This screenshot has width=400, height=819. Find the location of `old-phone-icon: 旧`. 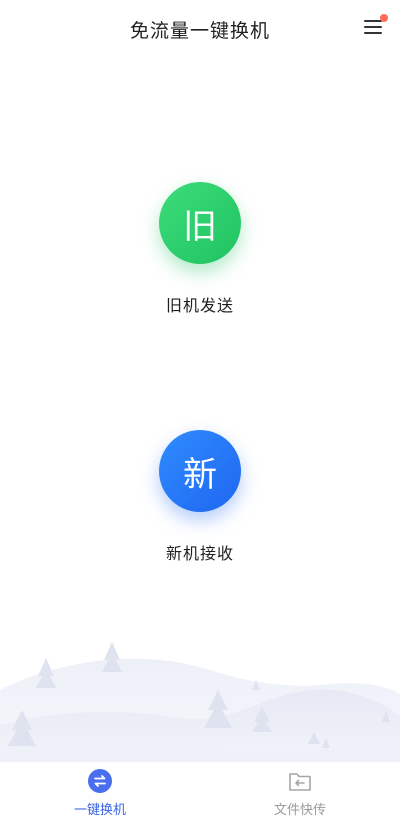

old-phone-icon: 旧 is located at coordinates (200, 226).